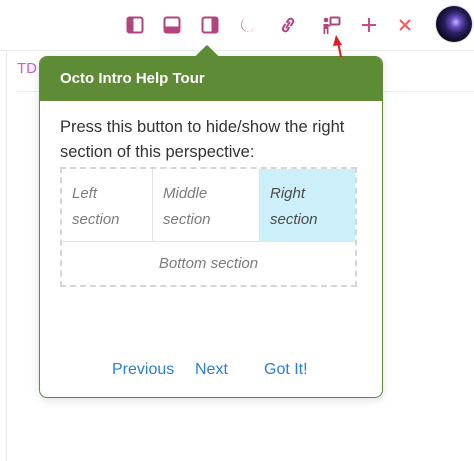  I want to click on popover-footer: Previous Next Got It!, so click(211, 370).